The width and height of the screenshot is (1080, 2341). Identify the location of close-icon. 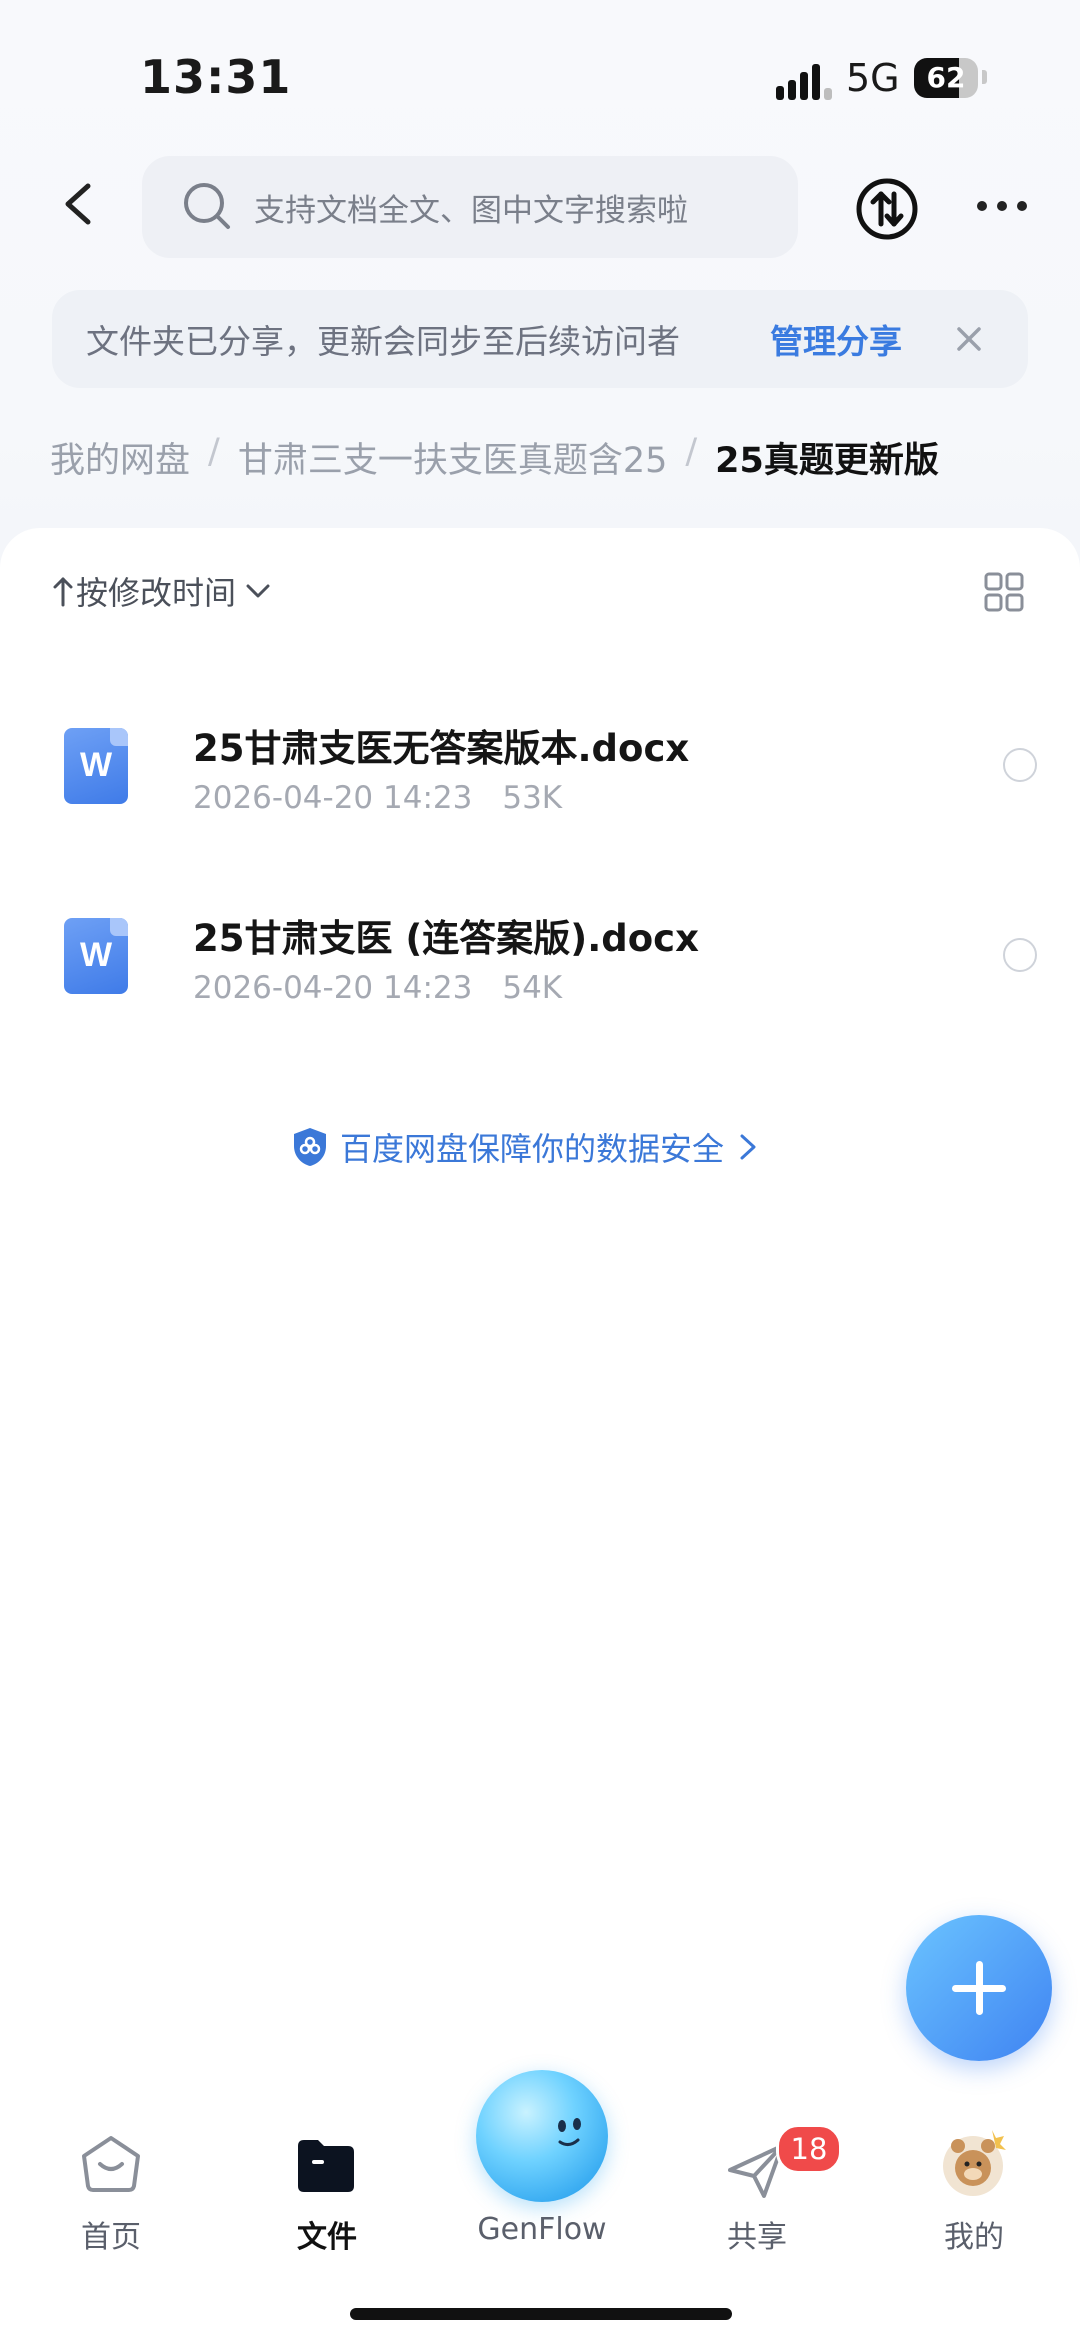
(969, 339).